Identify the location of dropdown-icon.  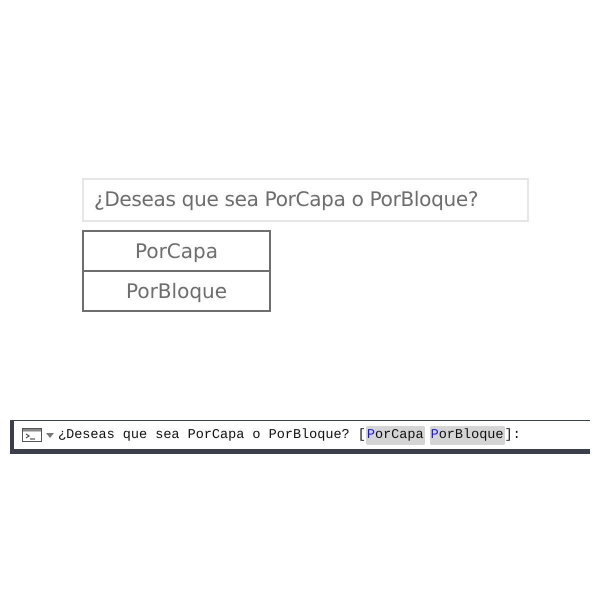
(50, 435).